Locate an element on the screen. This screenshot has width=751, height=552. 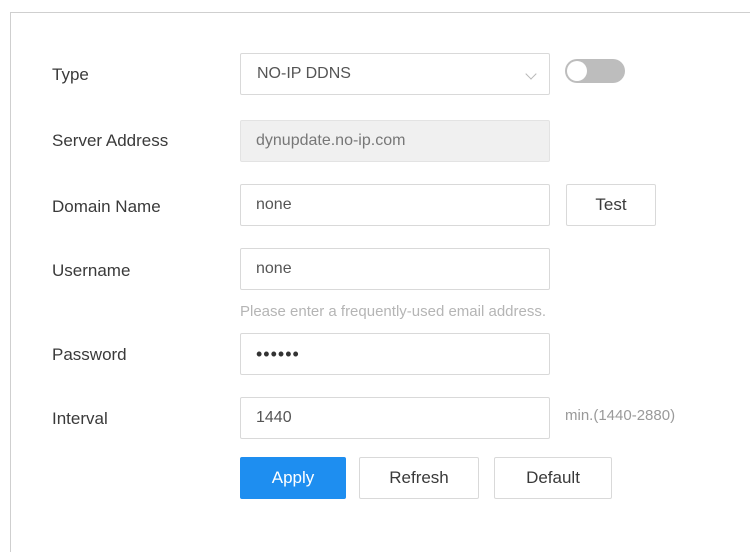
server-address-field: dynupdate.no-ip.com is located at coordinates (395, 141).